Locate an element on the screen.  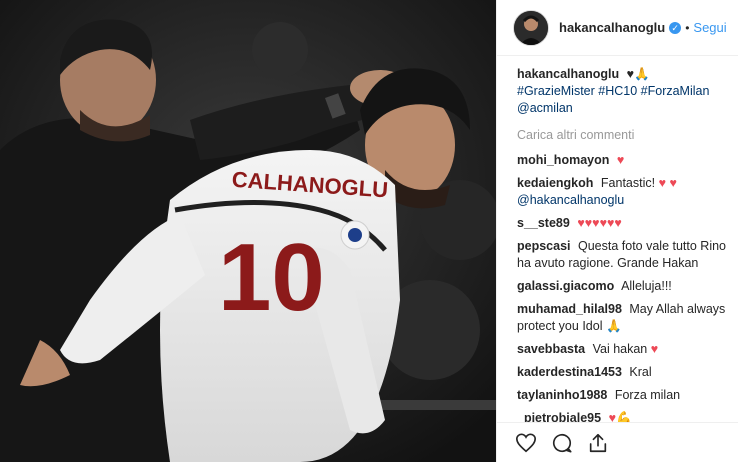
comment: taylaninho1988 Forza milan is located at coordinates (621, 395).